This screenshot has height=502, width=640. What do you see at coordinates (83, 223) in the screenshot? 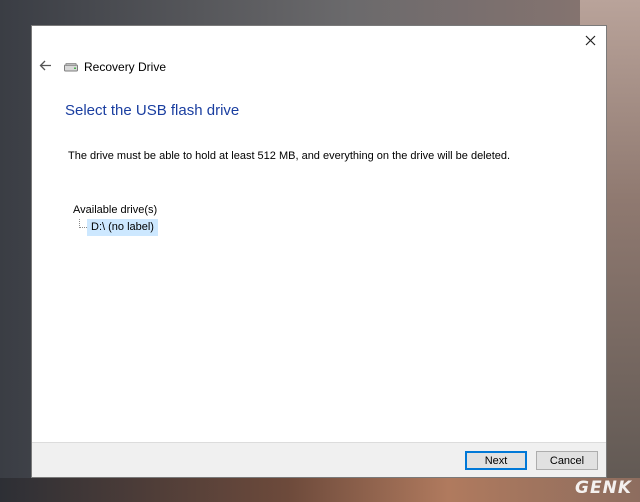
I see `tree-connector` at bounding box center [83, 223].